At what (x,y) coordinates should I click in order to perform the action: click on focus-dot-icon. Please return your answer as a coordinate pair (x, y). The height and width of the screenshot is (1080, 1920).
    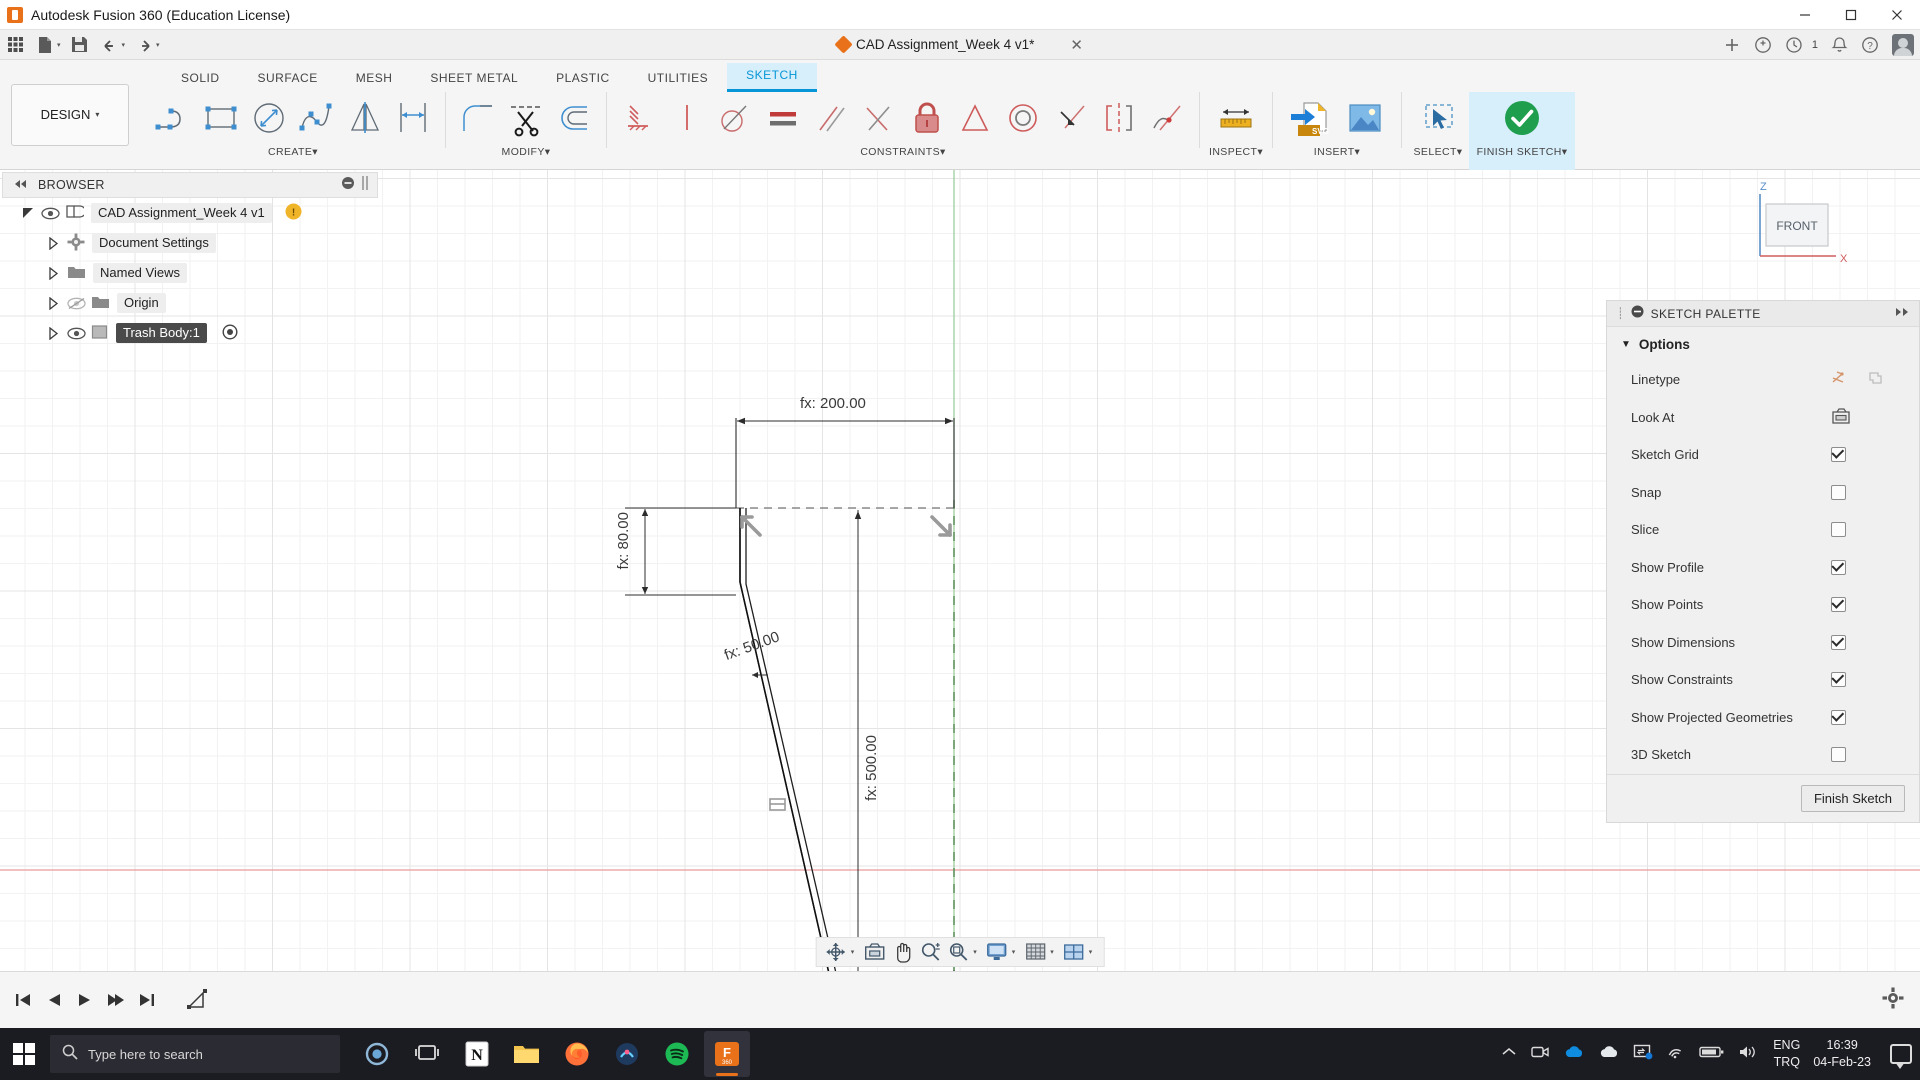
    Looking at the image, I should click on (230, 333).